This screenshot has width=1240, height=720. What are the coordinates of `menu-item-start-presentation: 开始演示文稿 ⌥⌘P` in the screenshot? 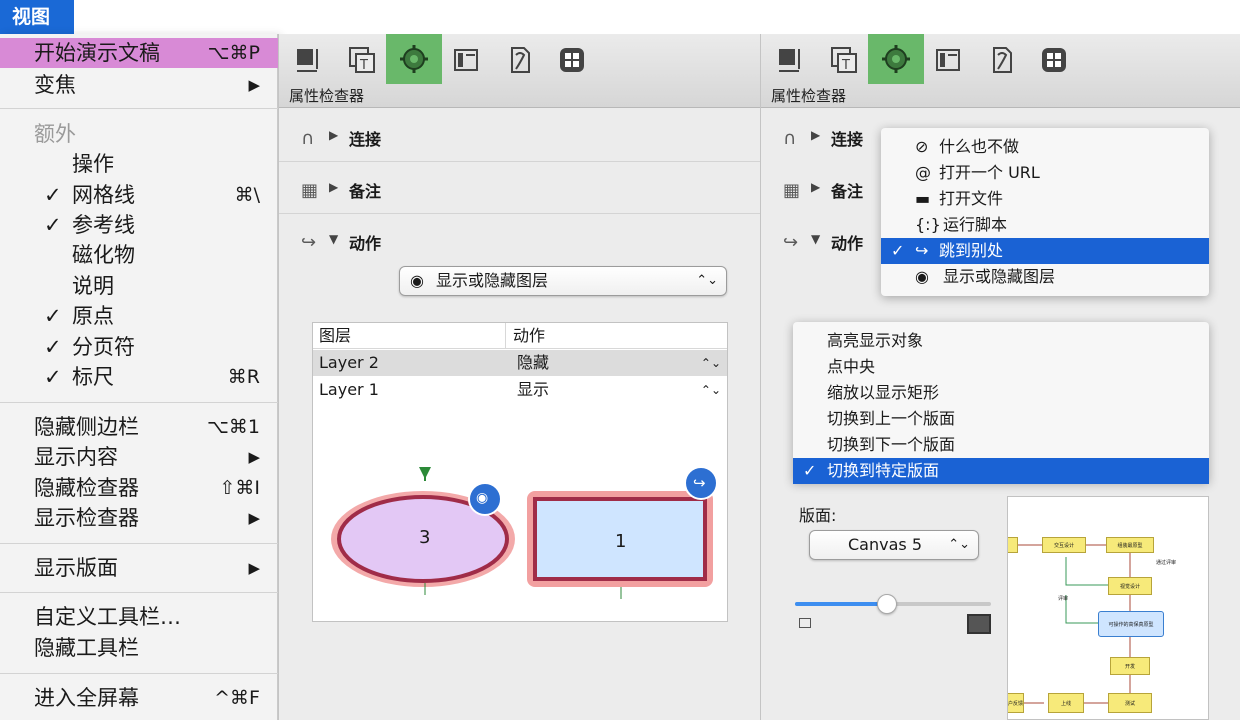 It's located at (139, 53).